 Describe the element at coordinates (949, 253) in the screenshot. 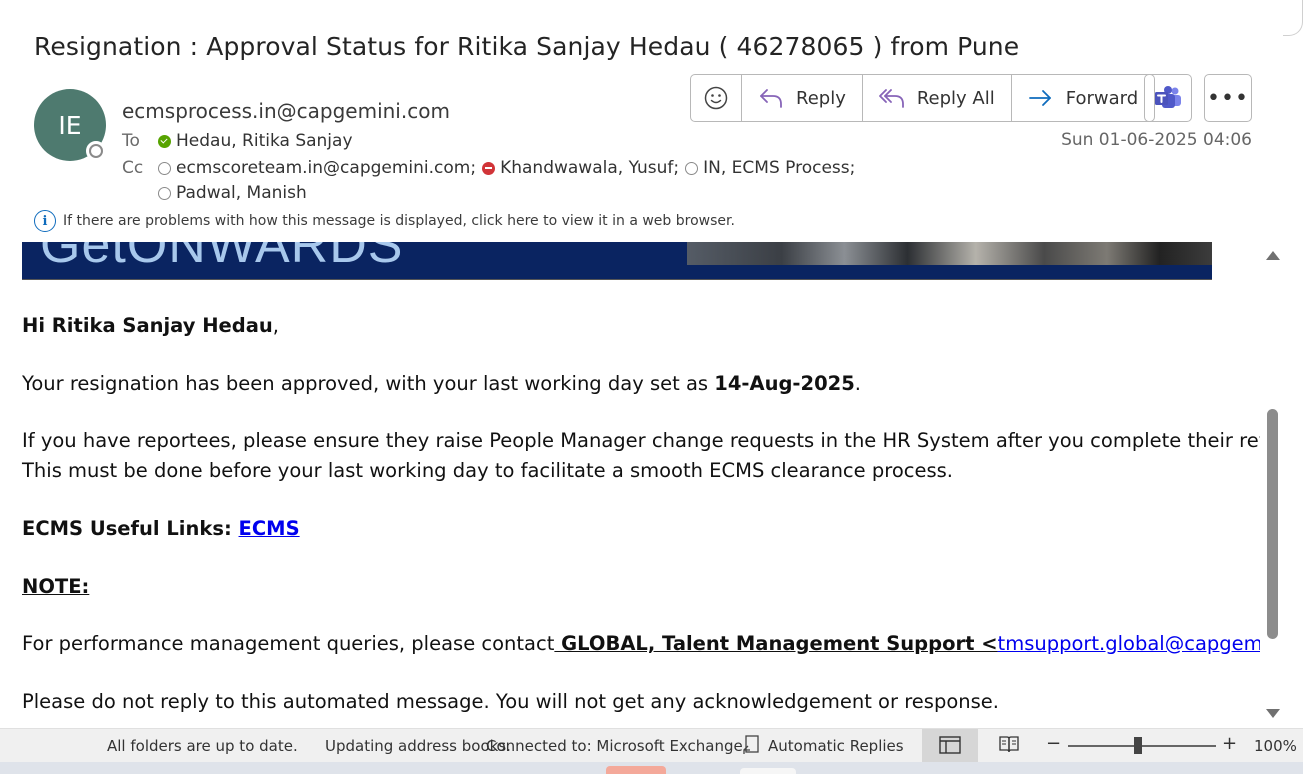

I see `banner-photo` at that location.